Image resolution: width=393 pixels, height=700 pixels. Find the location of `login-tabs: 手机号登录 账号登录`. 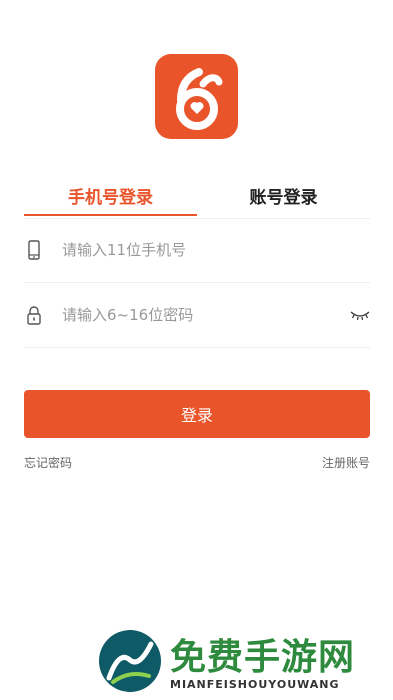

login-tabs: 手机号登录 账号登录 is located at coordinates (197, 199).